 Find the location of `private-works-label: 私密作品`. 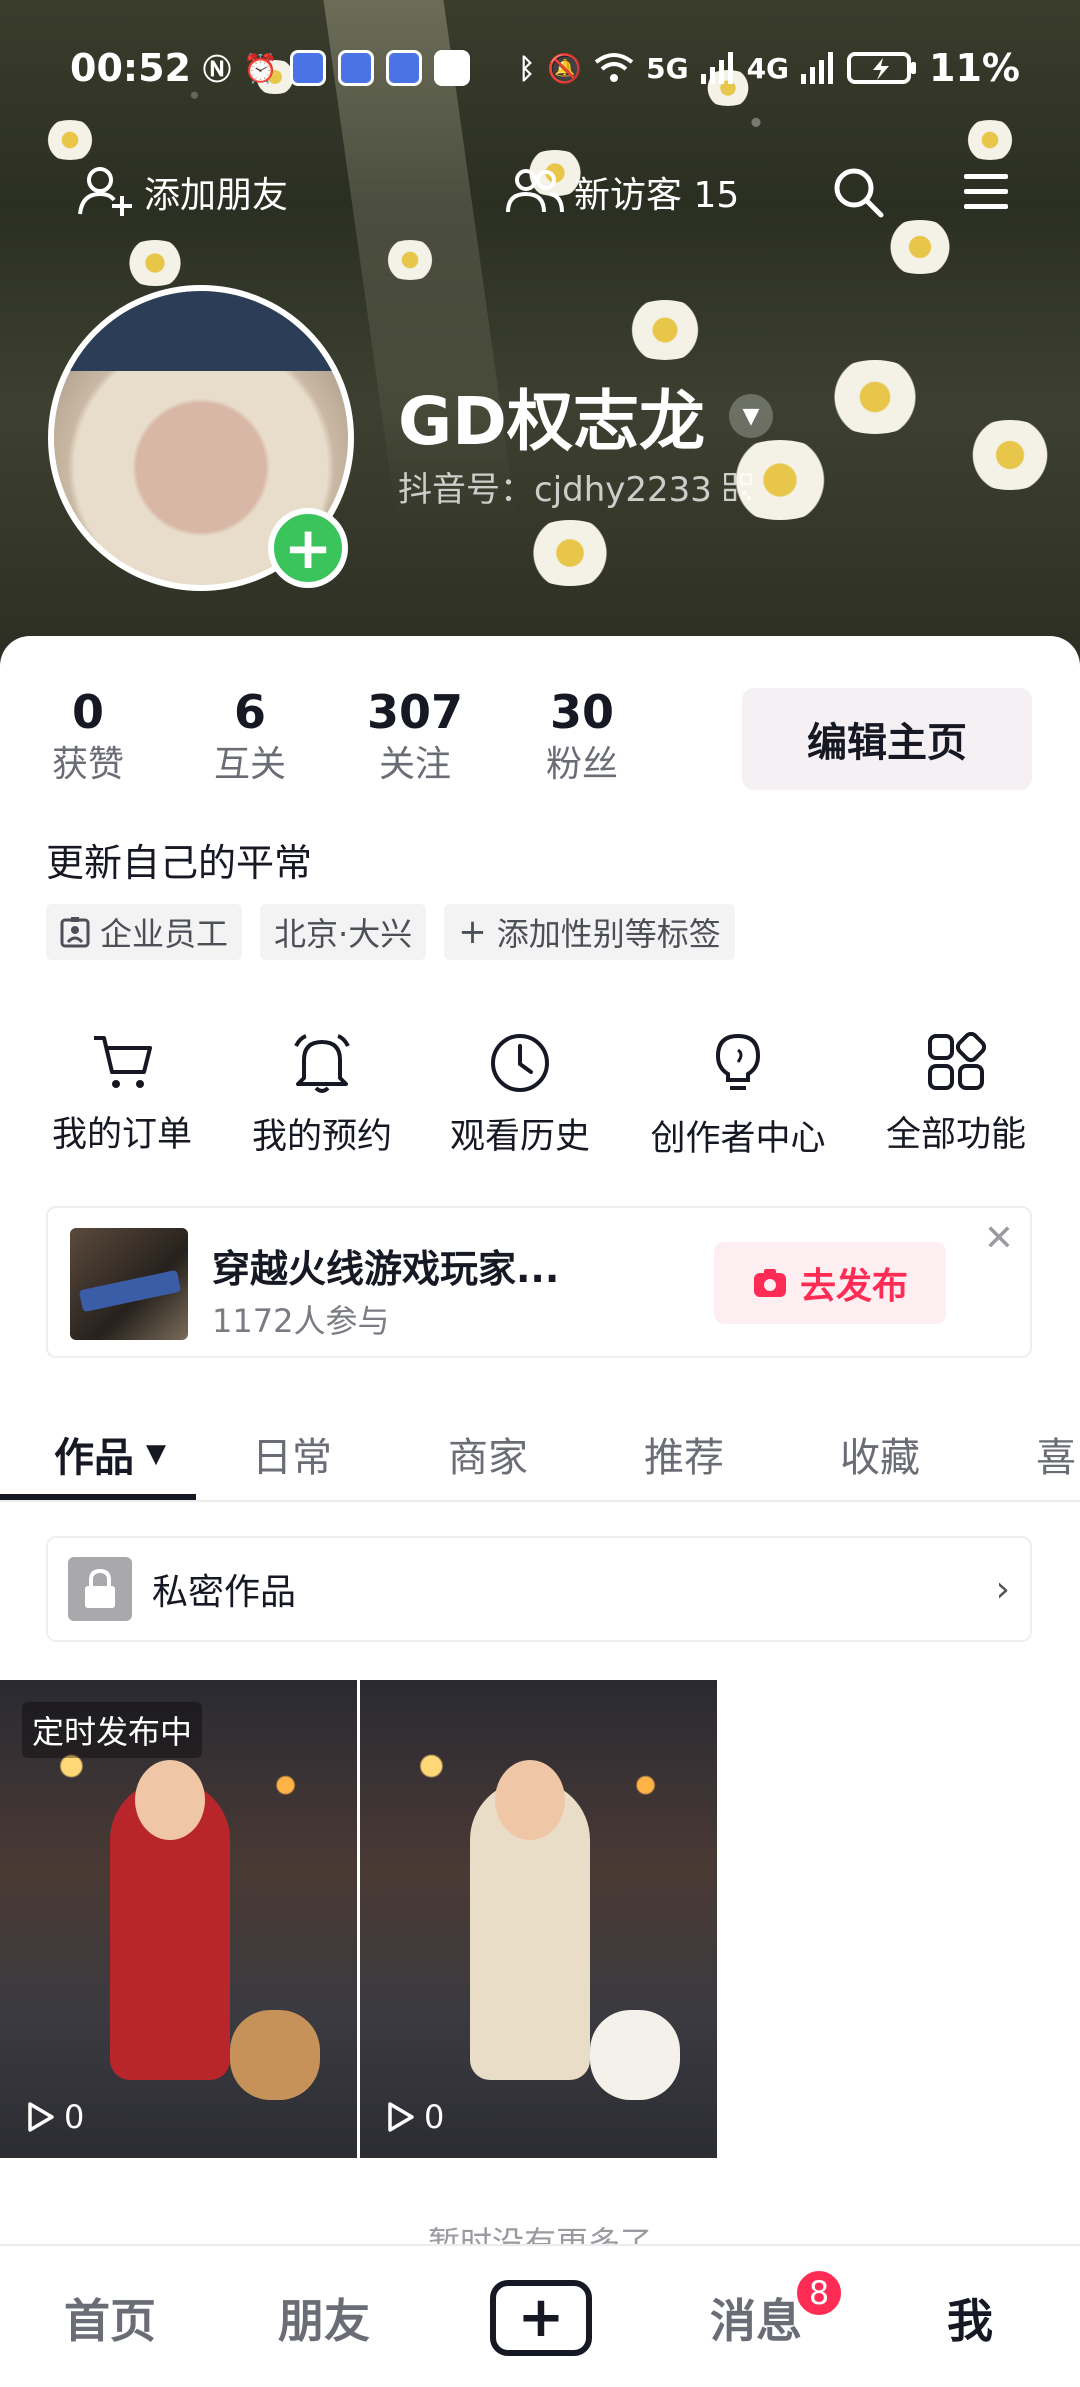

private-works-label: 私密作品 is located at coordinates (224, 1592).